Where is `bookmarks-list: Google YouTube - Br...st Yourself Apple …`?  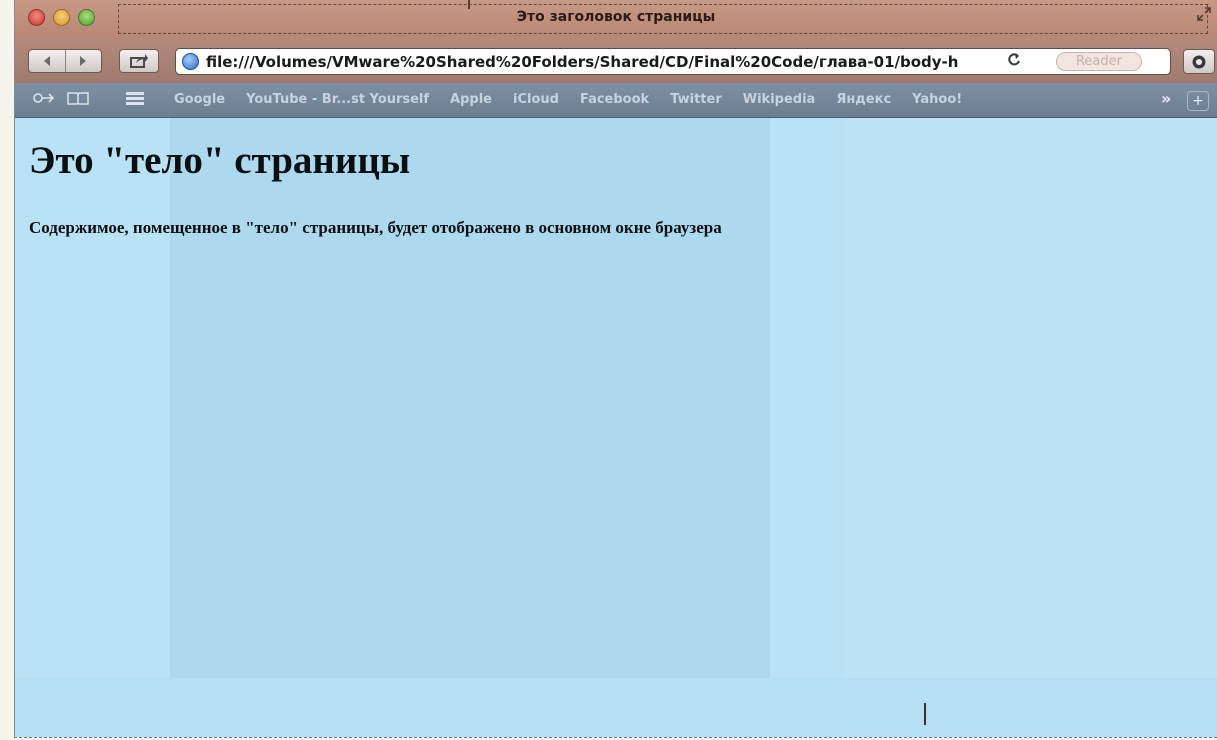 bookmarks-list: Google YouTube - Br...st Yourself Apple … is located at coordinates (578, 99).